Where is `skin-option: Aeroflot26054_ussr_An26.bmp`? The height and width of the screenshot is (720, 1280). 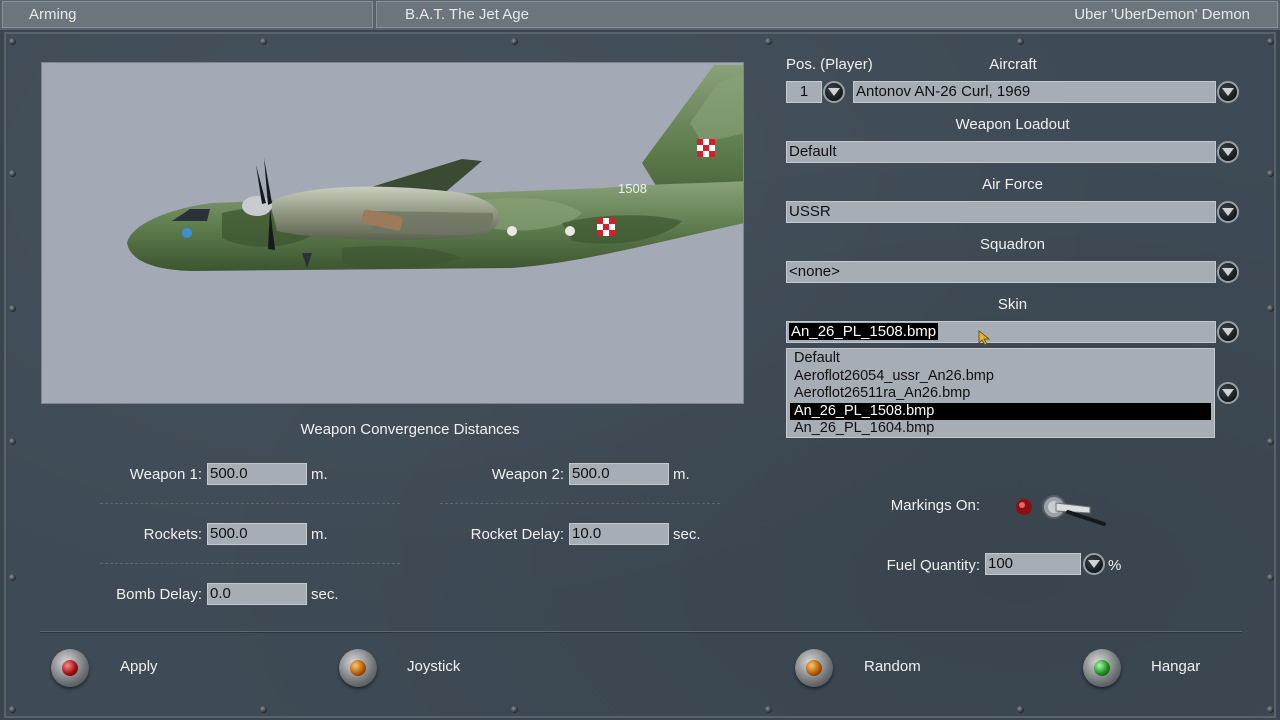
skin-option: Aeroflot26054_ussr_An26.bmp is located at coordinates (1000, 377).